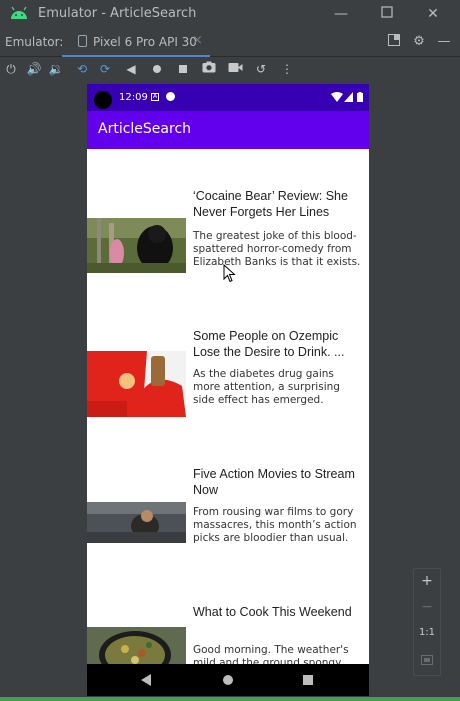  What do you see at coordinates (117, 13) in the screenshot?
I see `window-title: Emulator - ArticleSearch` at bounding box center [117, 13].